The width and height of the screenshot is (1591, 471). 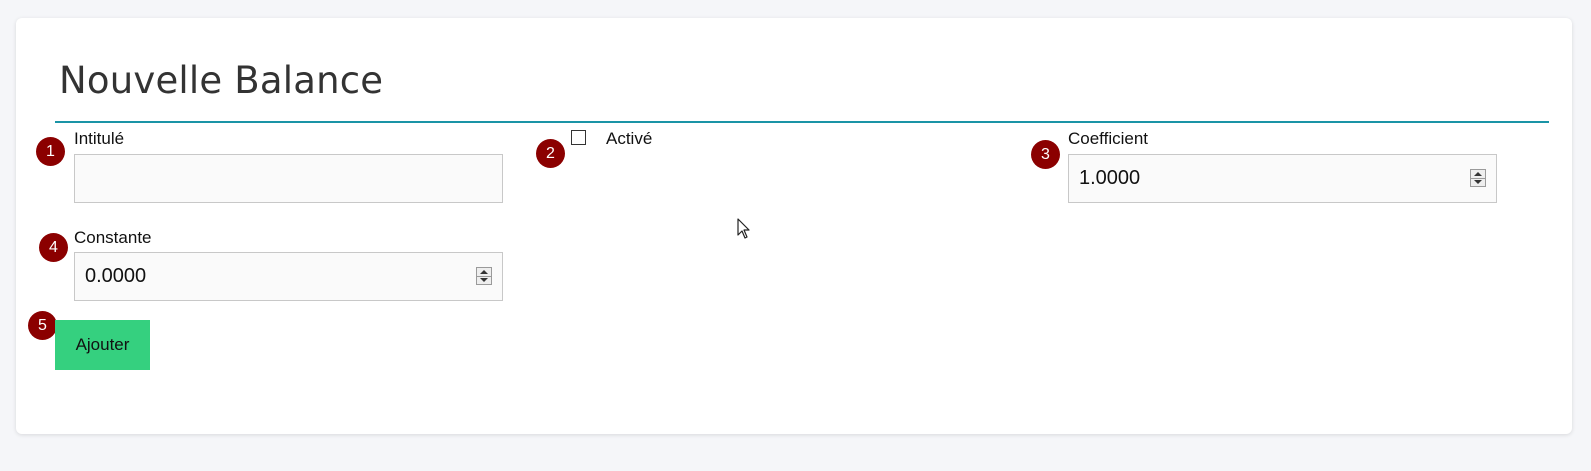 What do you see at coordinates (1045, 154) in the screenshot?
I see `step-marker-3: 3` at bounding box center [1045, 154].